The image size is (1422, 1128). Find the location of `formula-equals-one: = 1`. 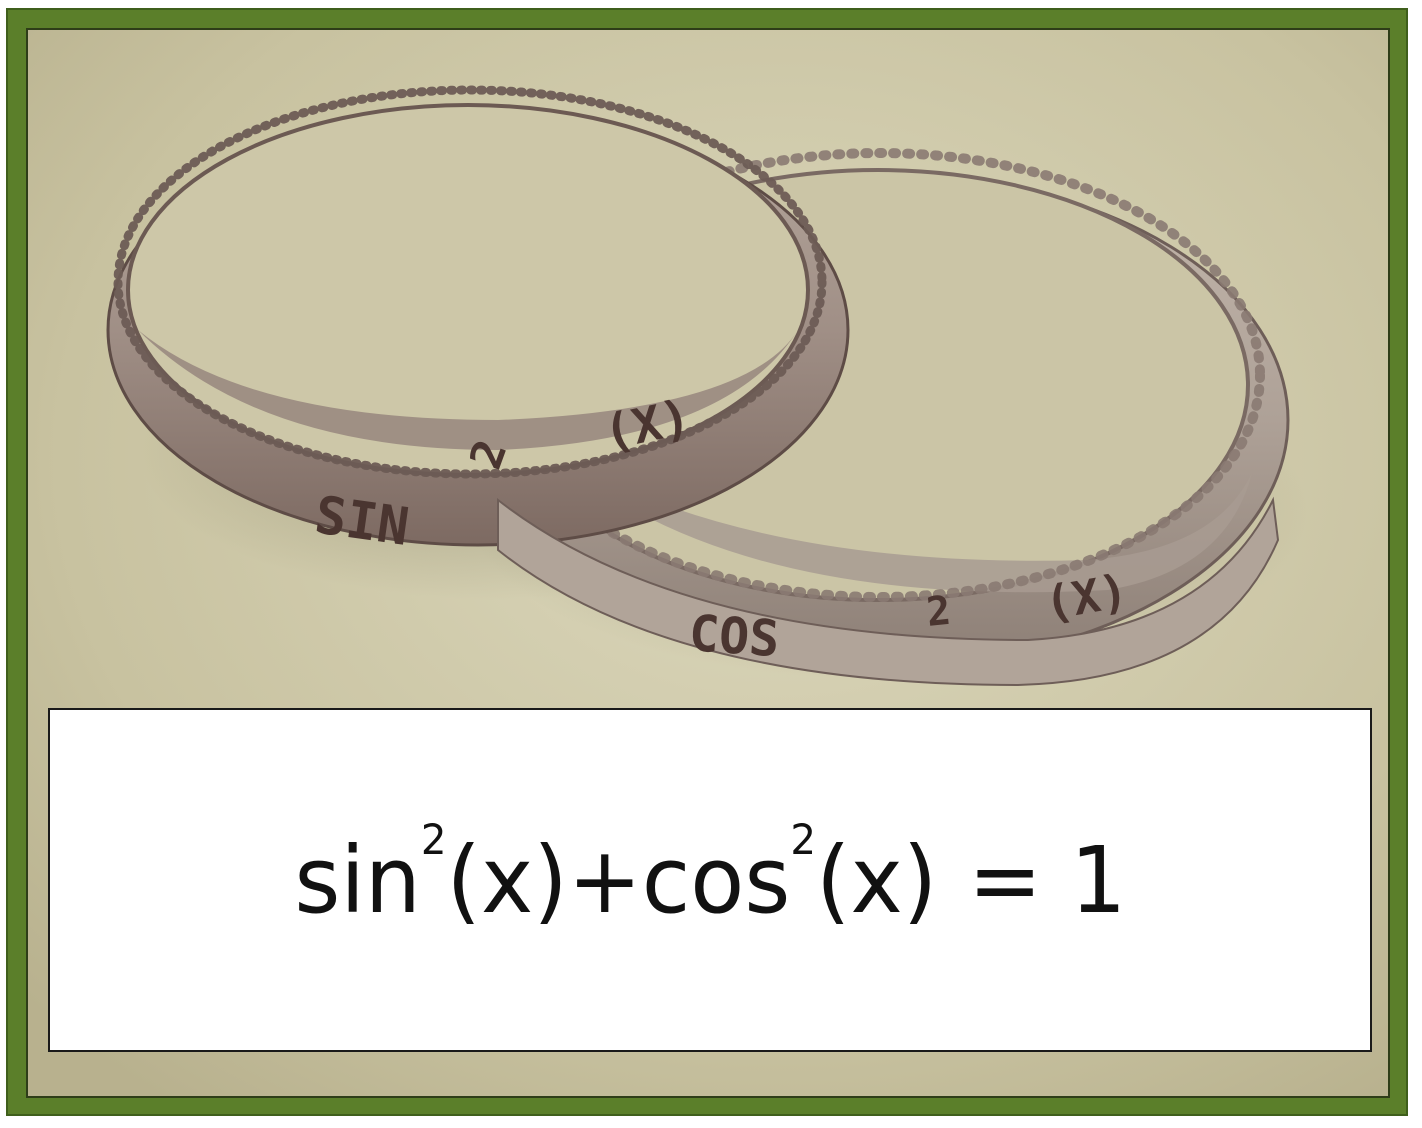

formula-equals-one: = 1 is located at coordinates (1047, 880).